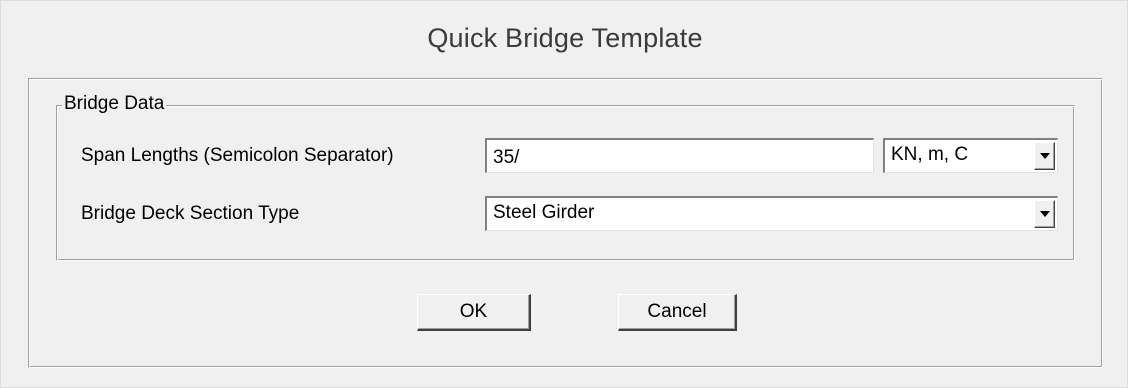 This screenshot has height=388, width=1128. What do you see at coordinates (565, 38) in the screenshot?
I see `dialog-title: Quick Bridge Template` at bounding box center [565, 38].